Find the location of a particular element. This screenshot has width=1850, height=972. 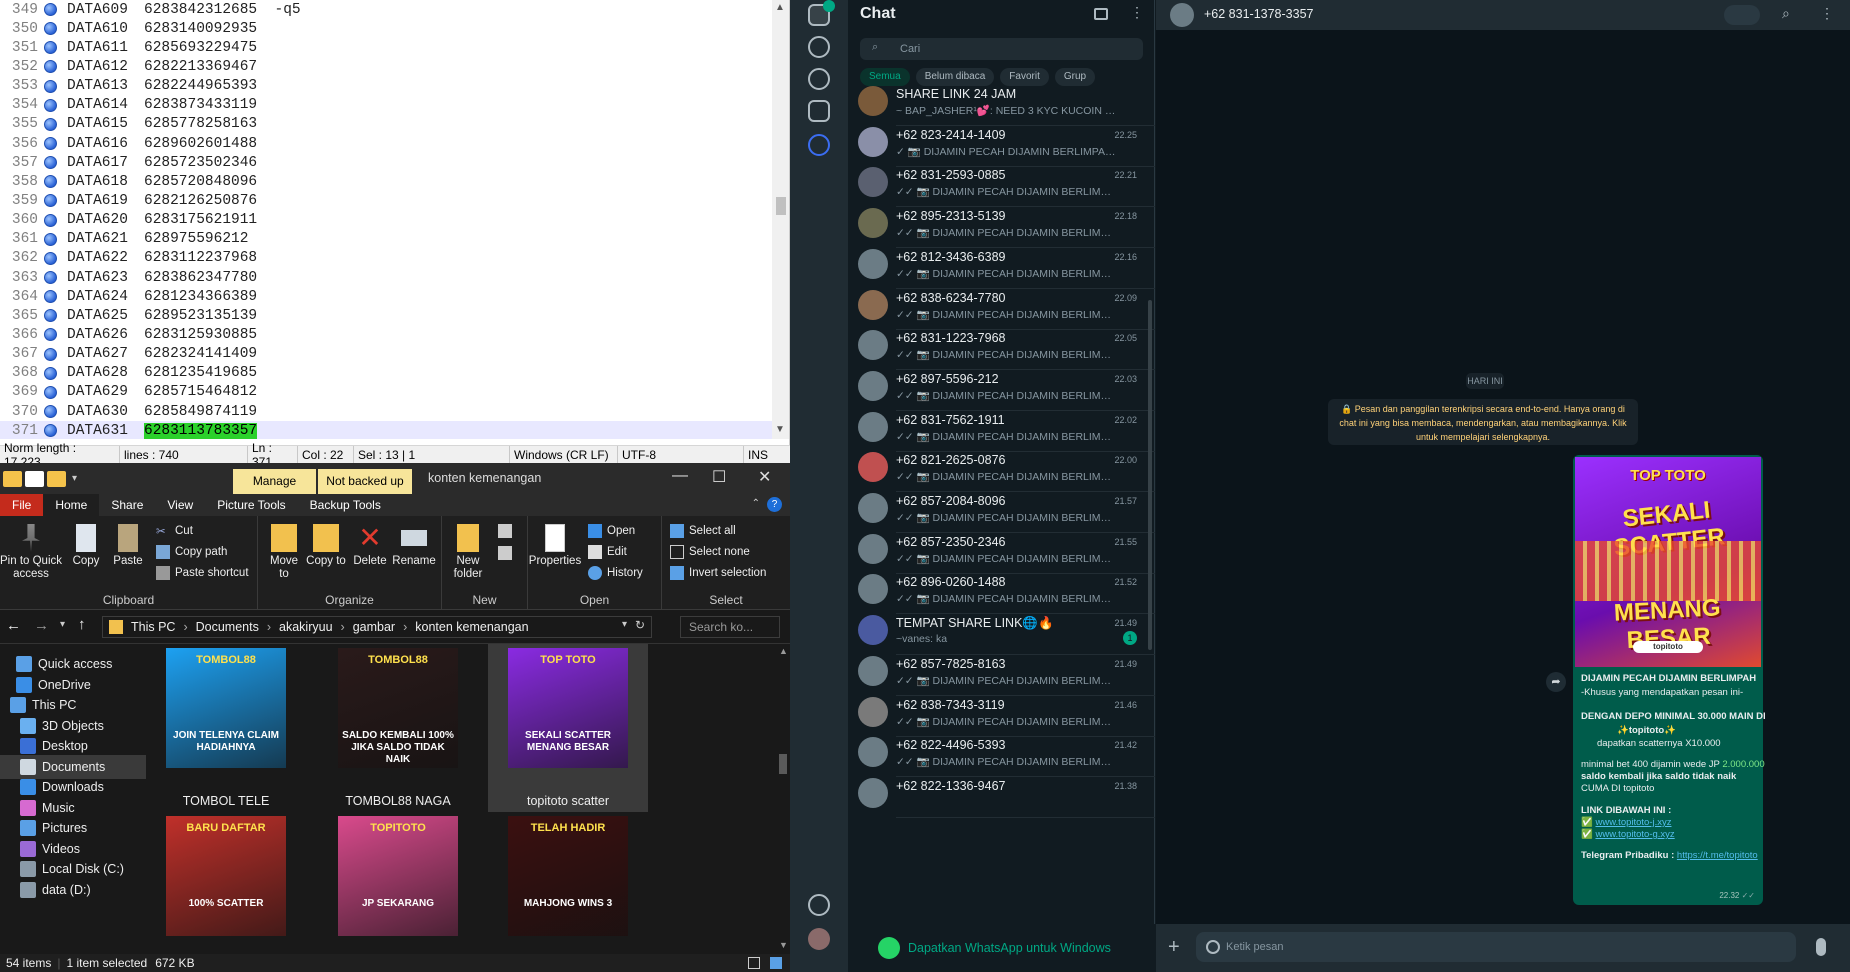

editor-line: 358 DATA618 6285720848096 is located at coordinates (386, 181).